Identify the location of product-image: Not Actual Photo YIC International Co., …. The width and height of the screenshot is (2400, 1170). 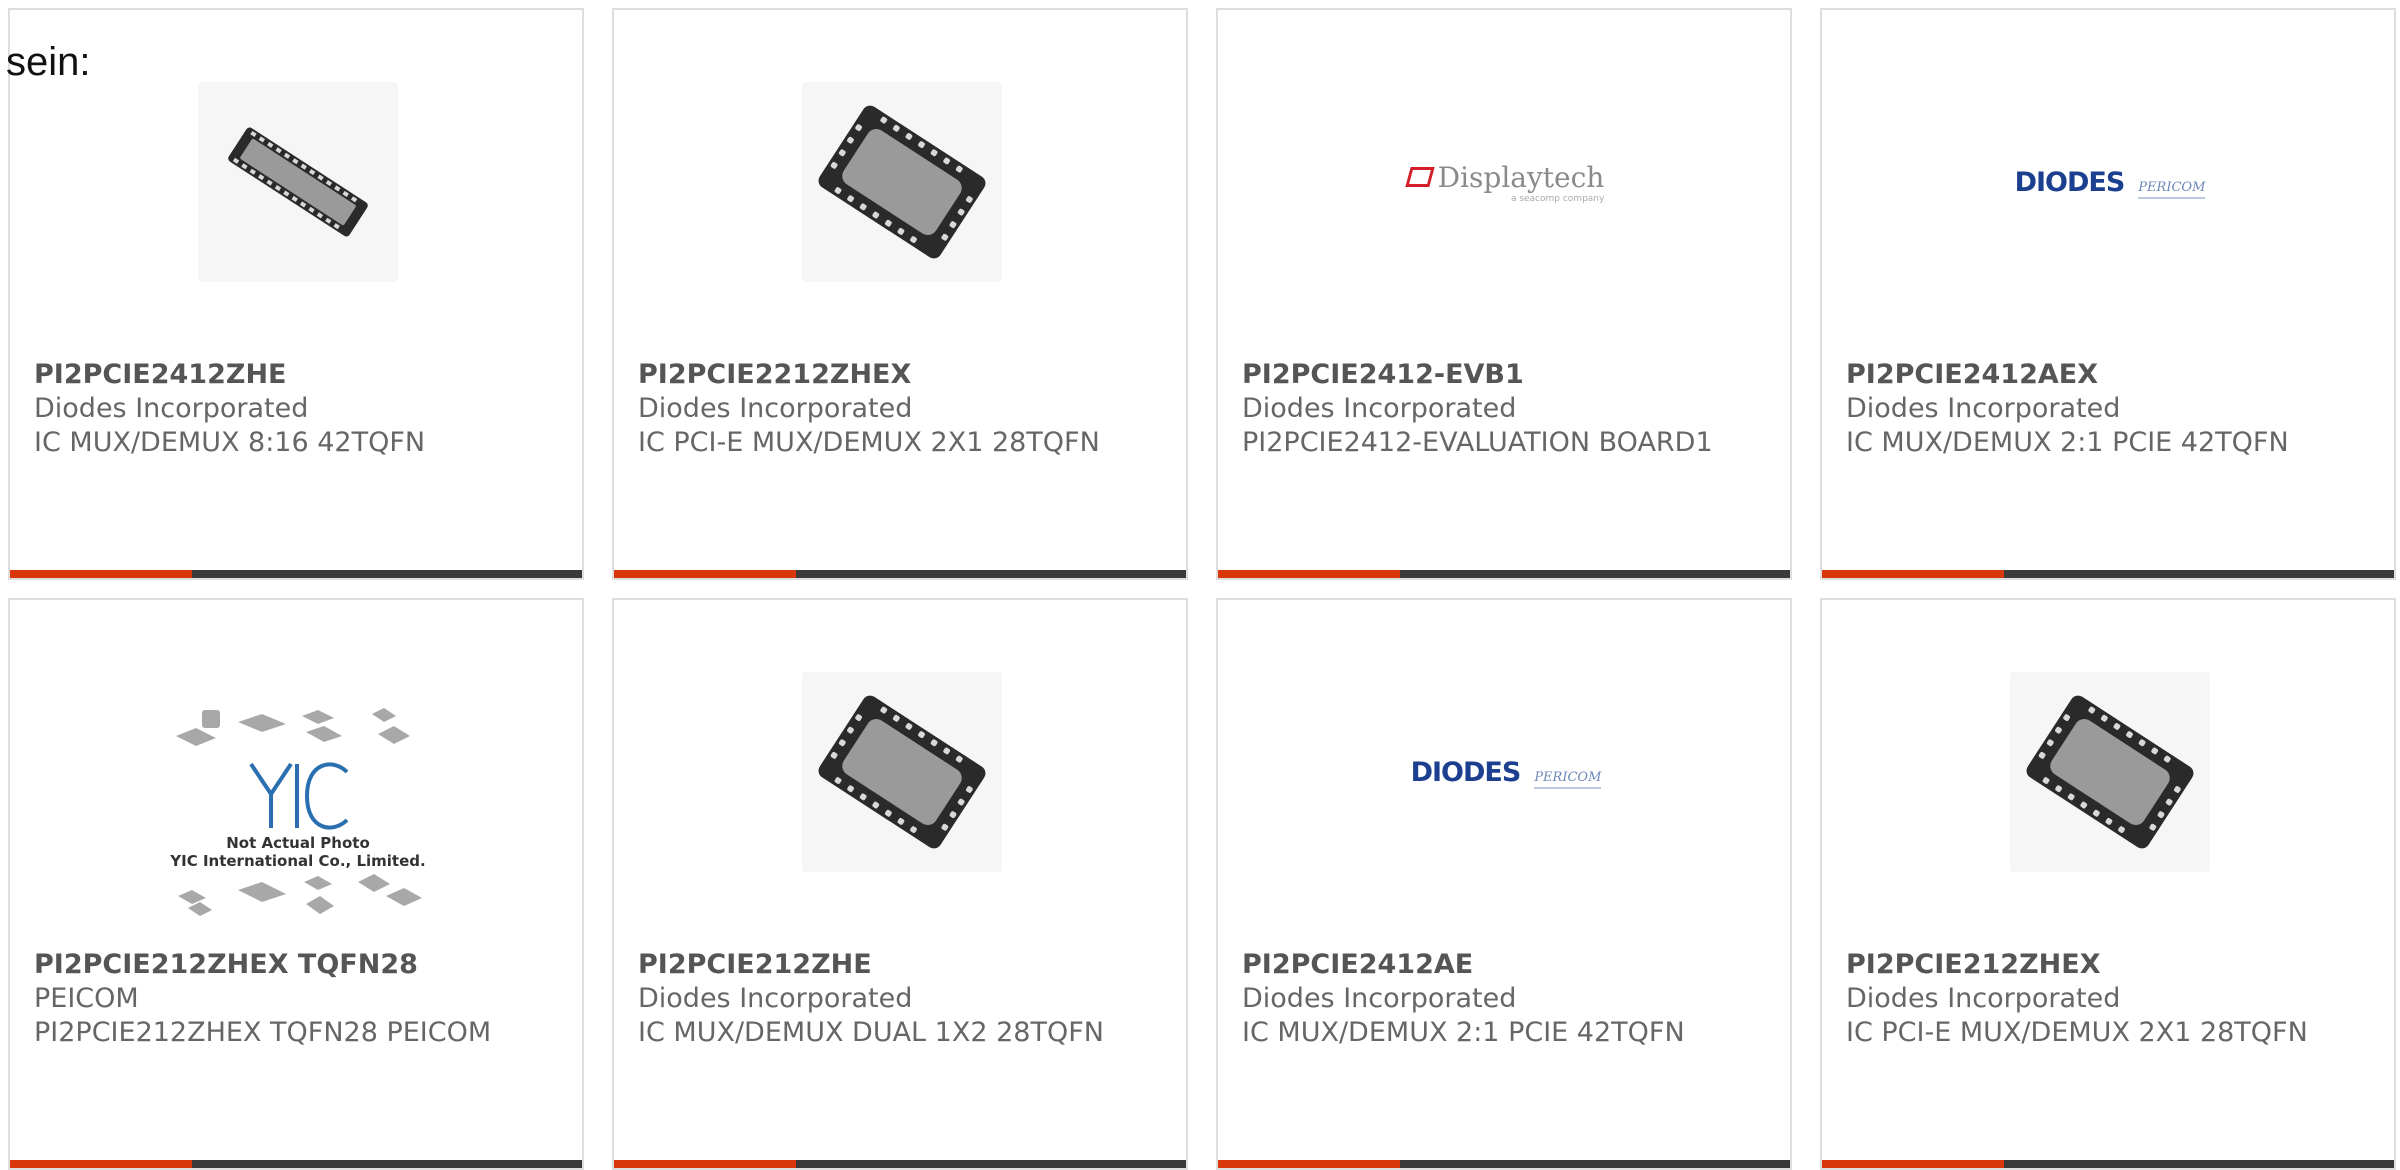
(298, 812).